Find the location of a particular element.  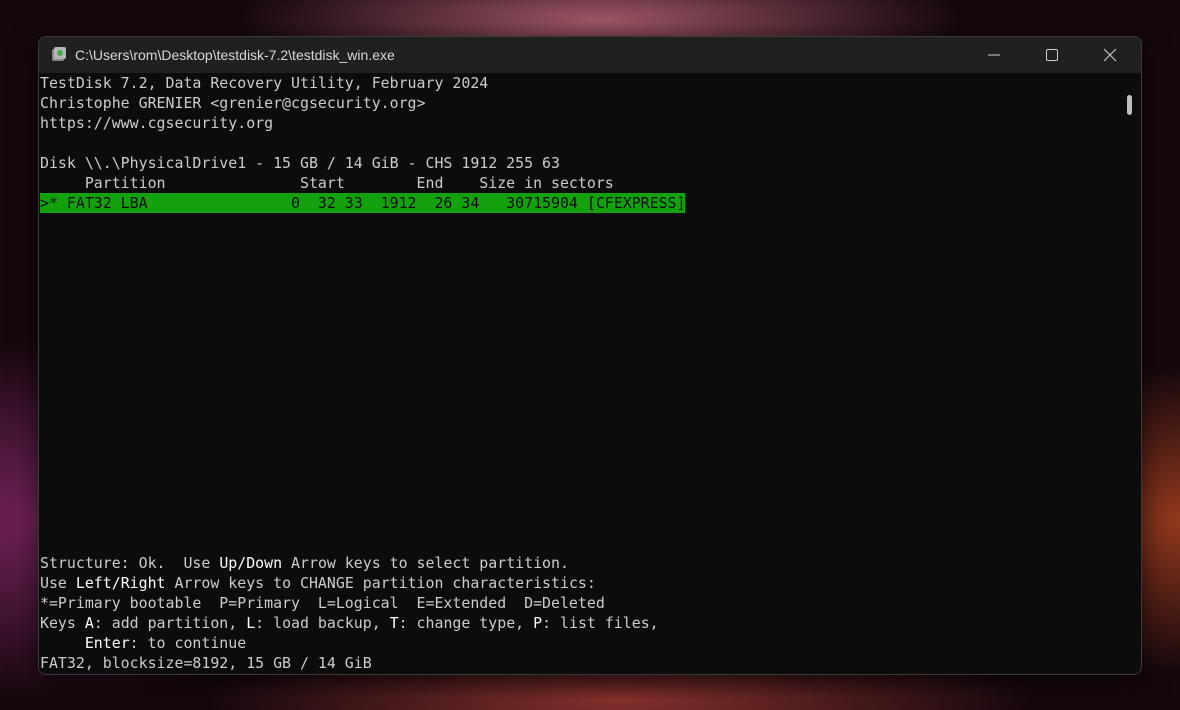

minimize-icon is located at coordinates (994, 55).